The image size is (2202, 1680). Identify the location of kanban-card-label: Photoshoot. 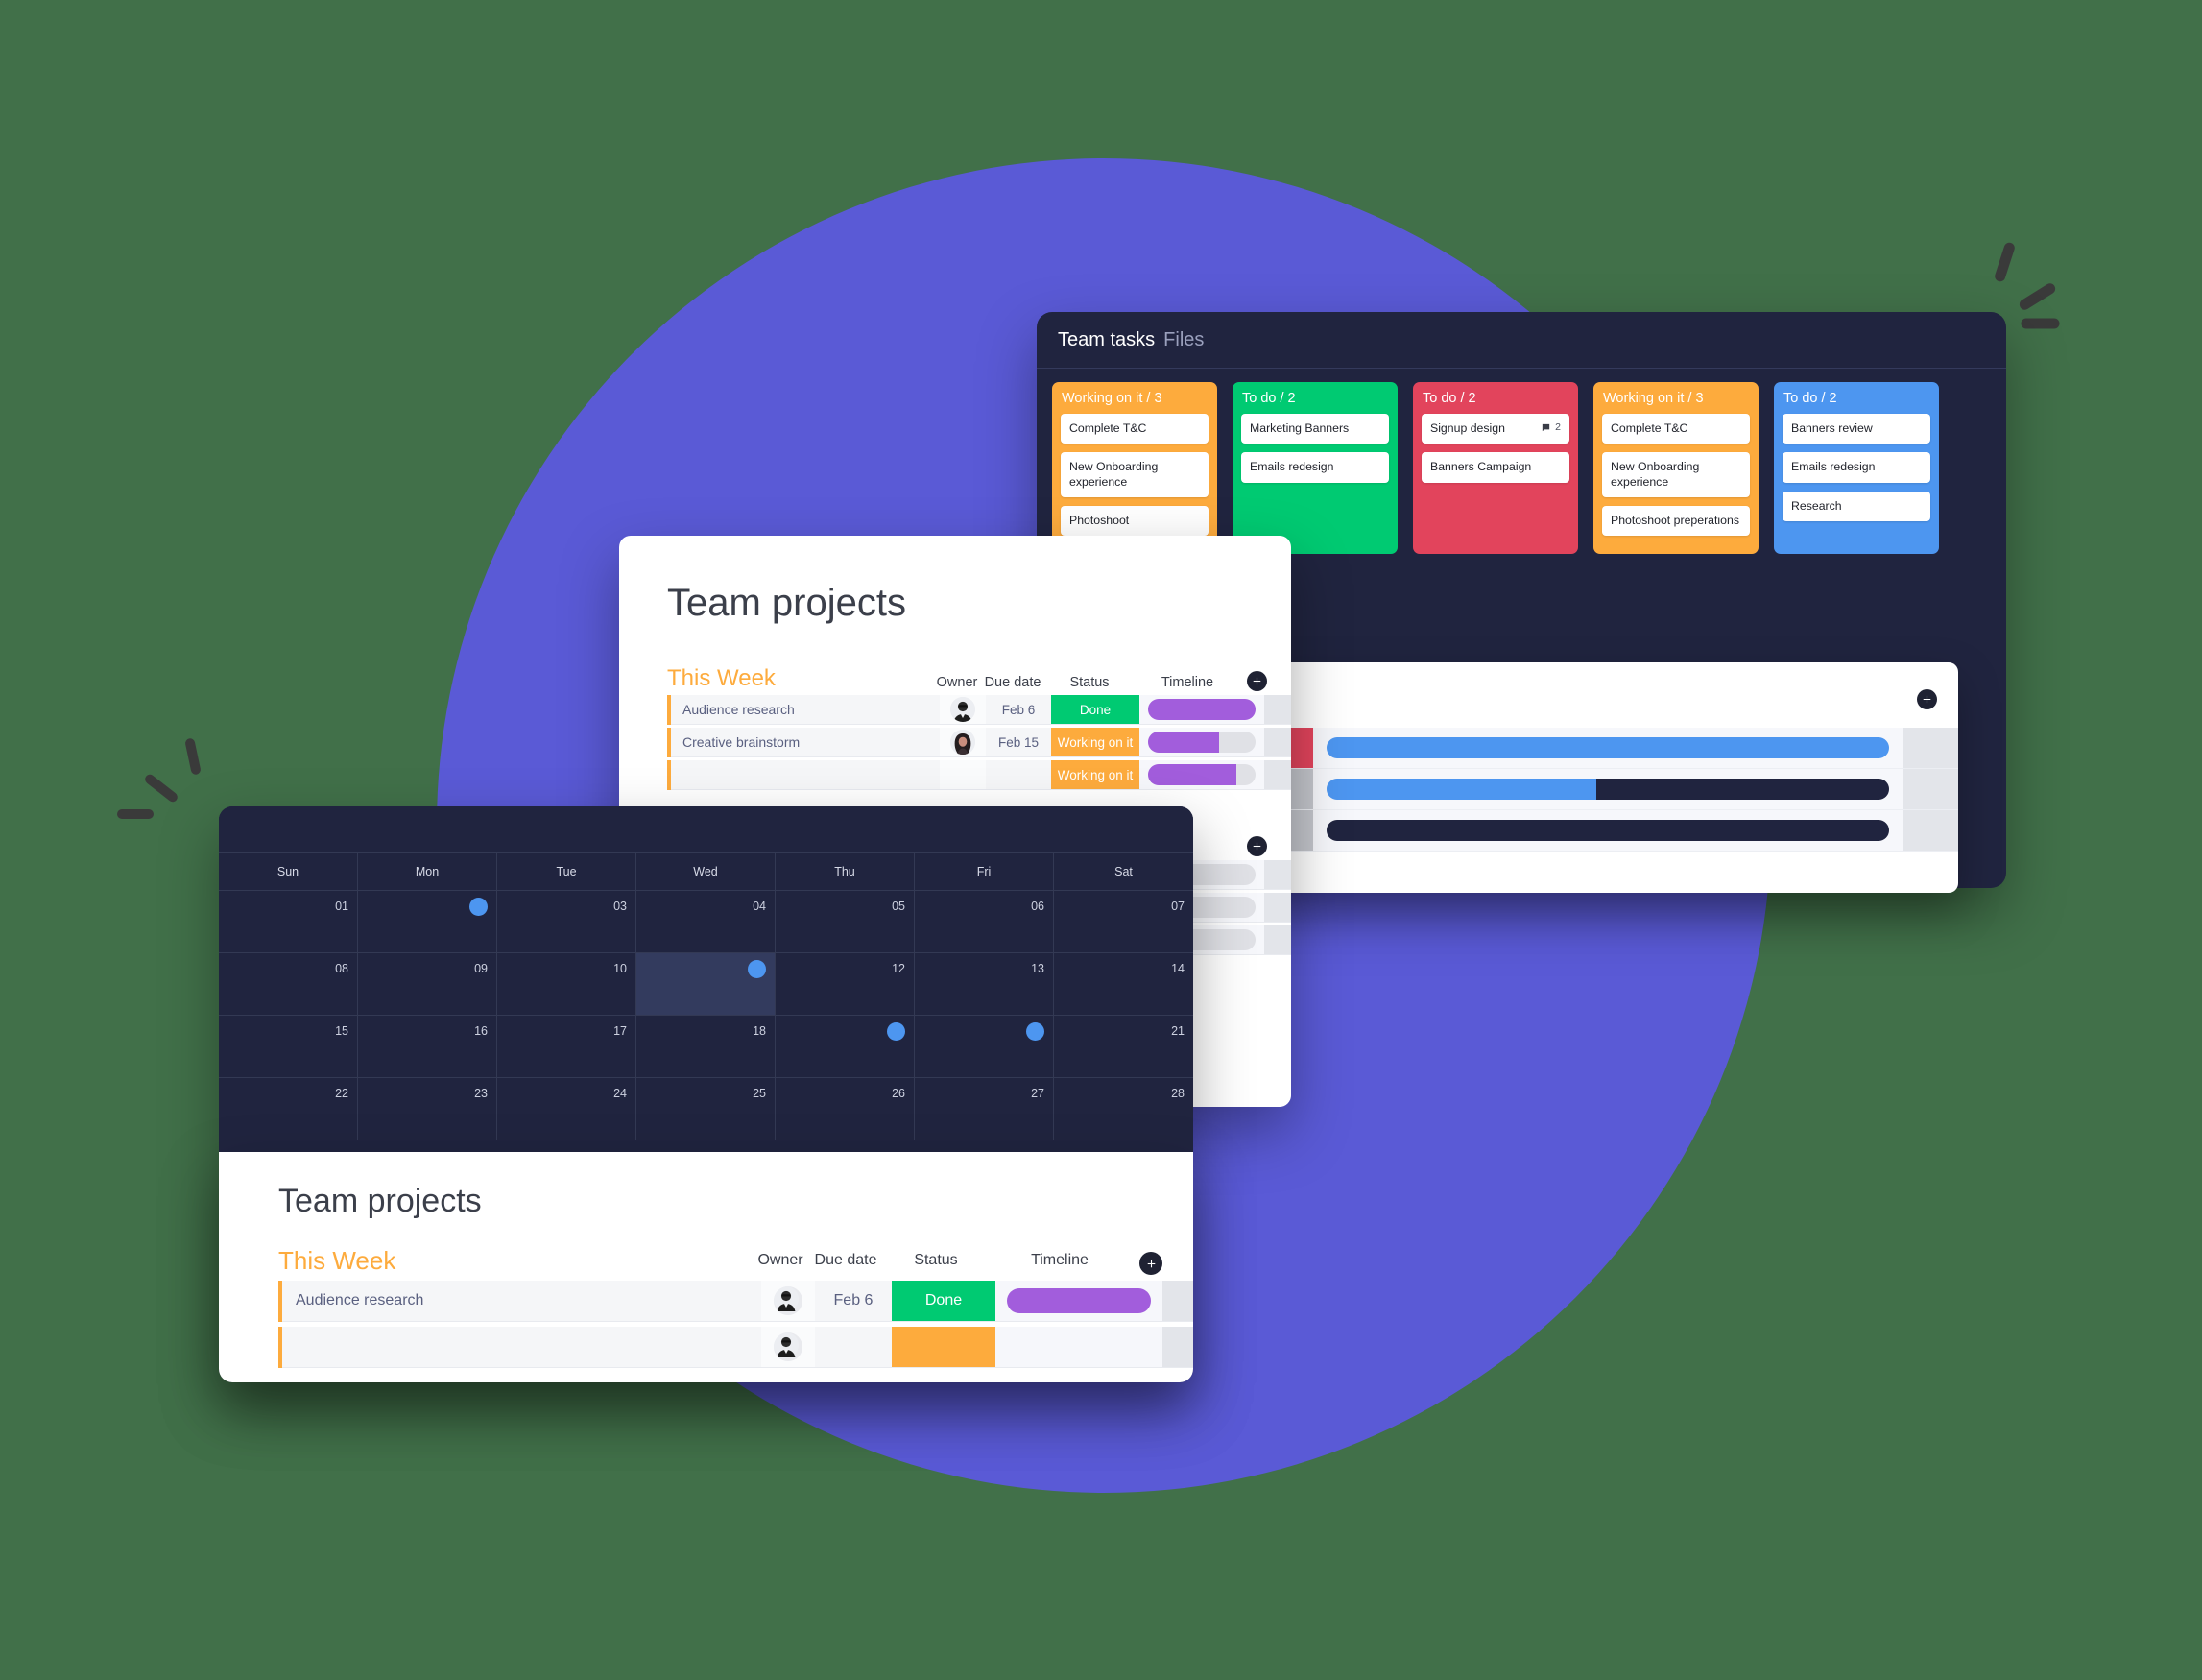
(1099, 521).